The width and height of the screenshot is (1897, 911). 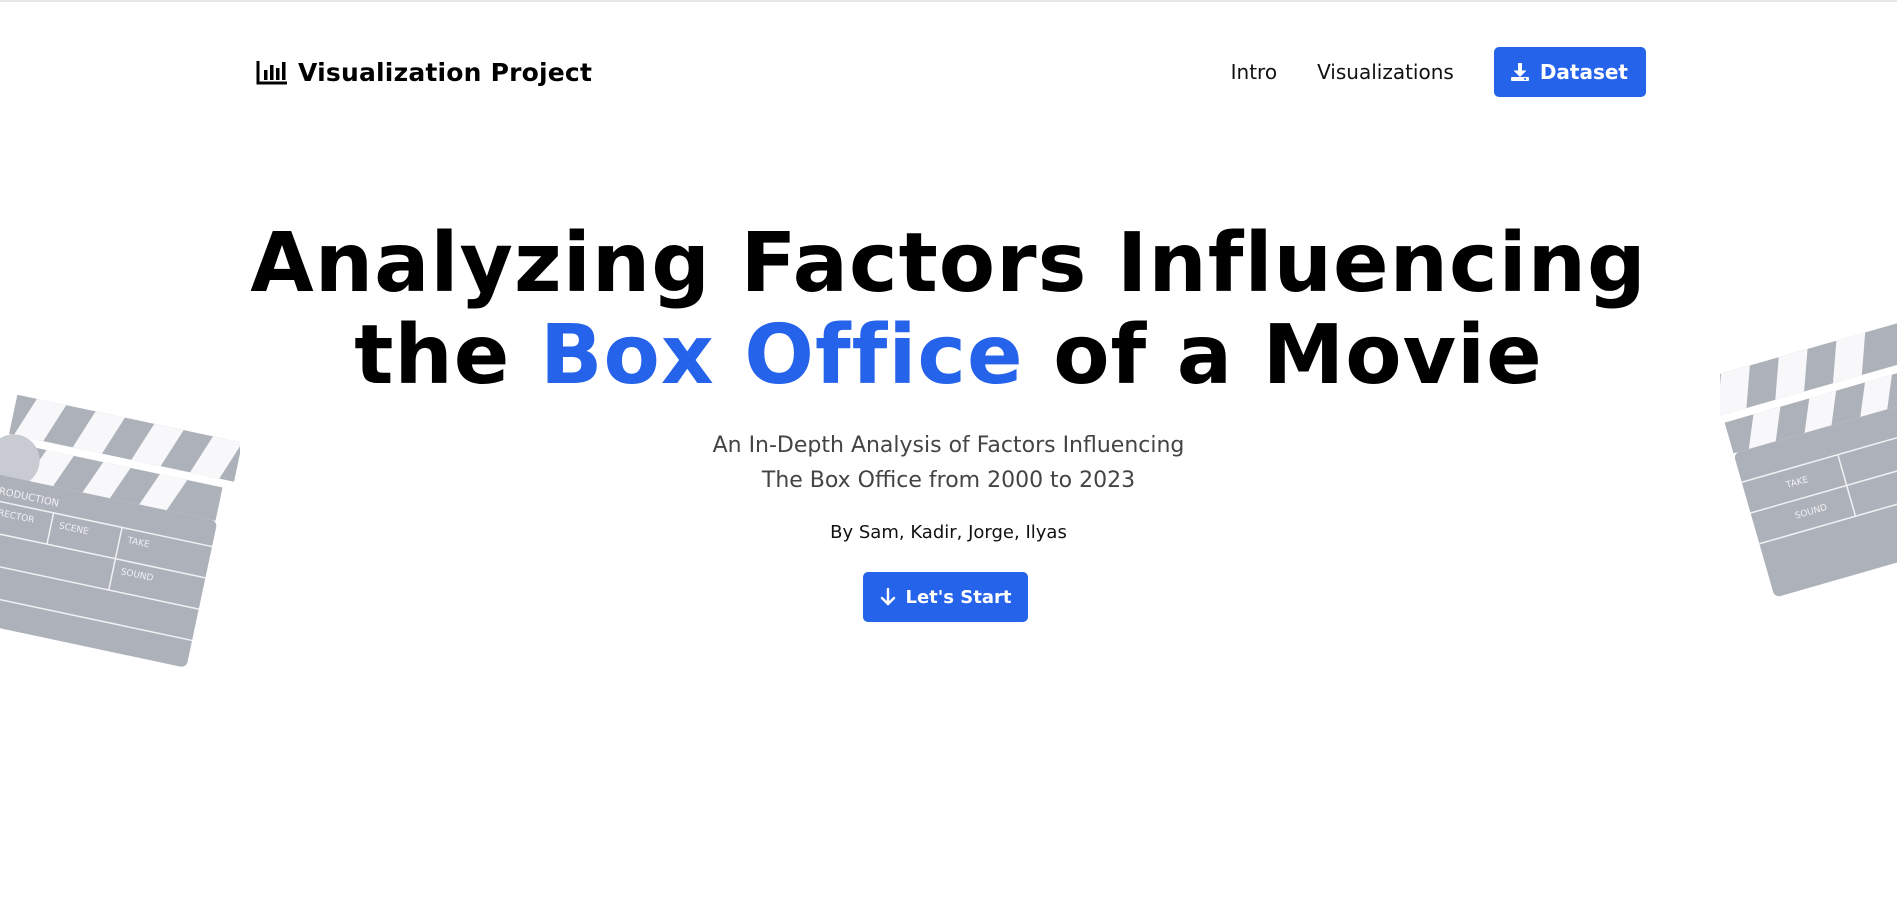 I want to click on hero-title-line1: Analyzing Factors Influencing, so click(x=948, y=263).